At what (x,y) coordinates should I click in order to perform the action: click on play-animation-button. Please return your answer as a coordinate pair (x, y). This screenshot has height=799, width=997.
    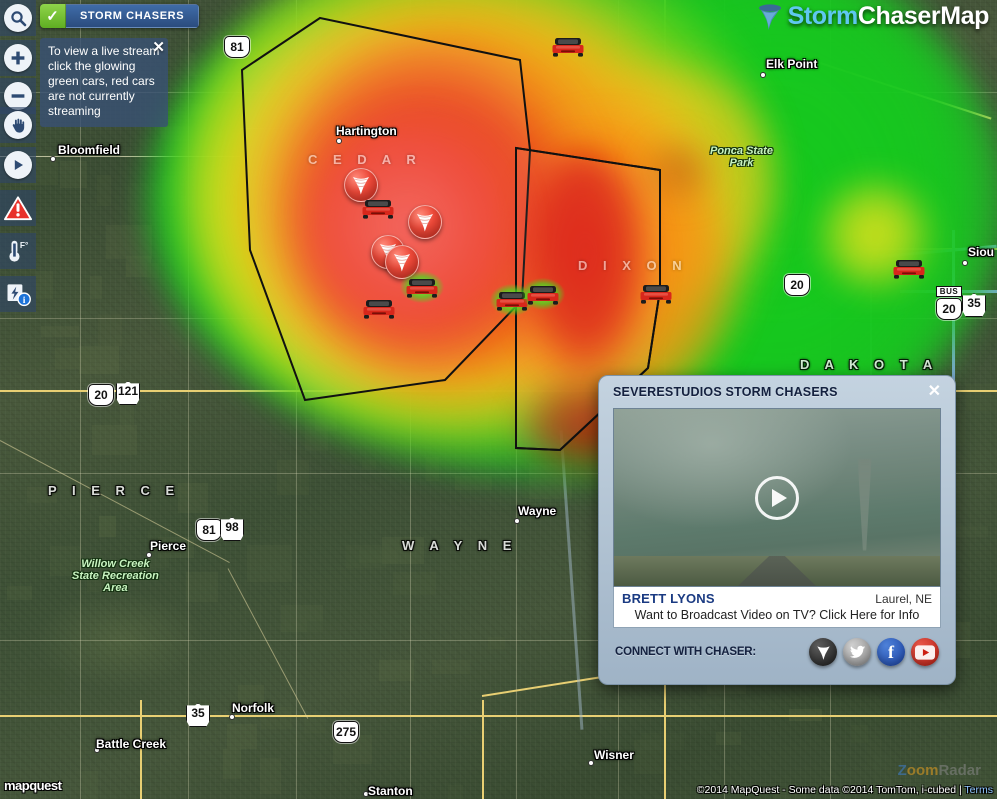
    Looking at the image, I should click on (18, 165).